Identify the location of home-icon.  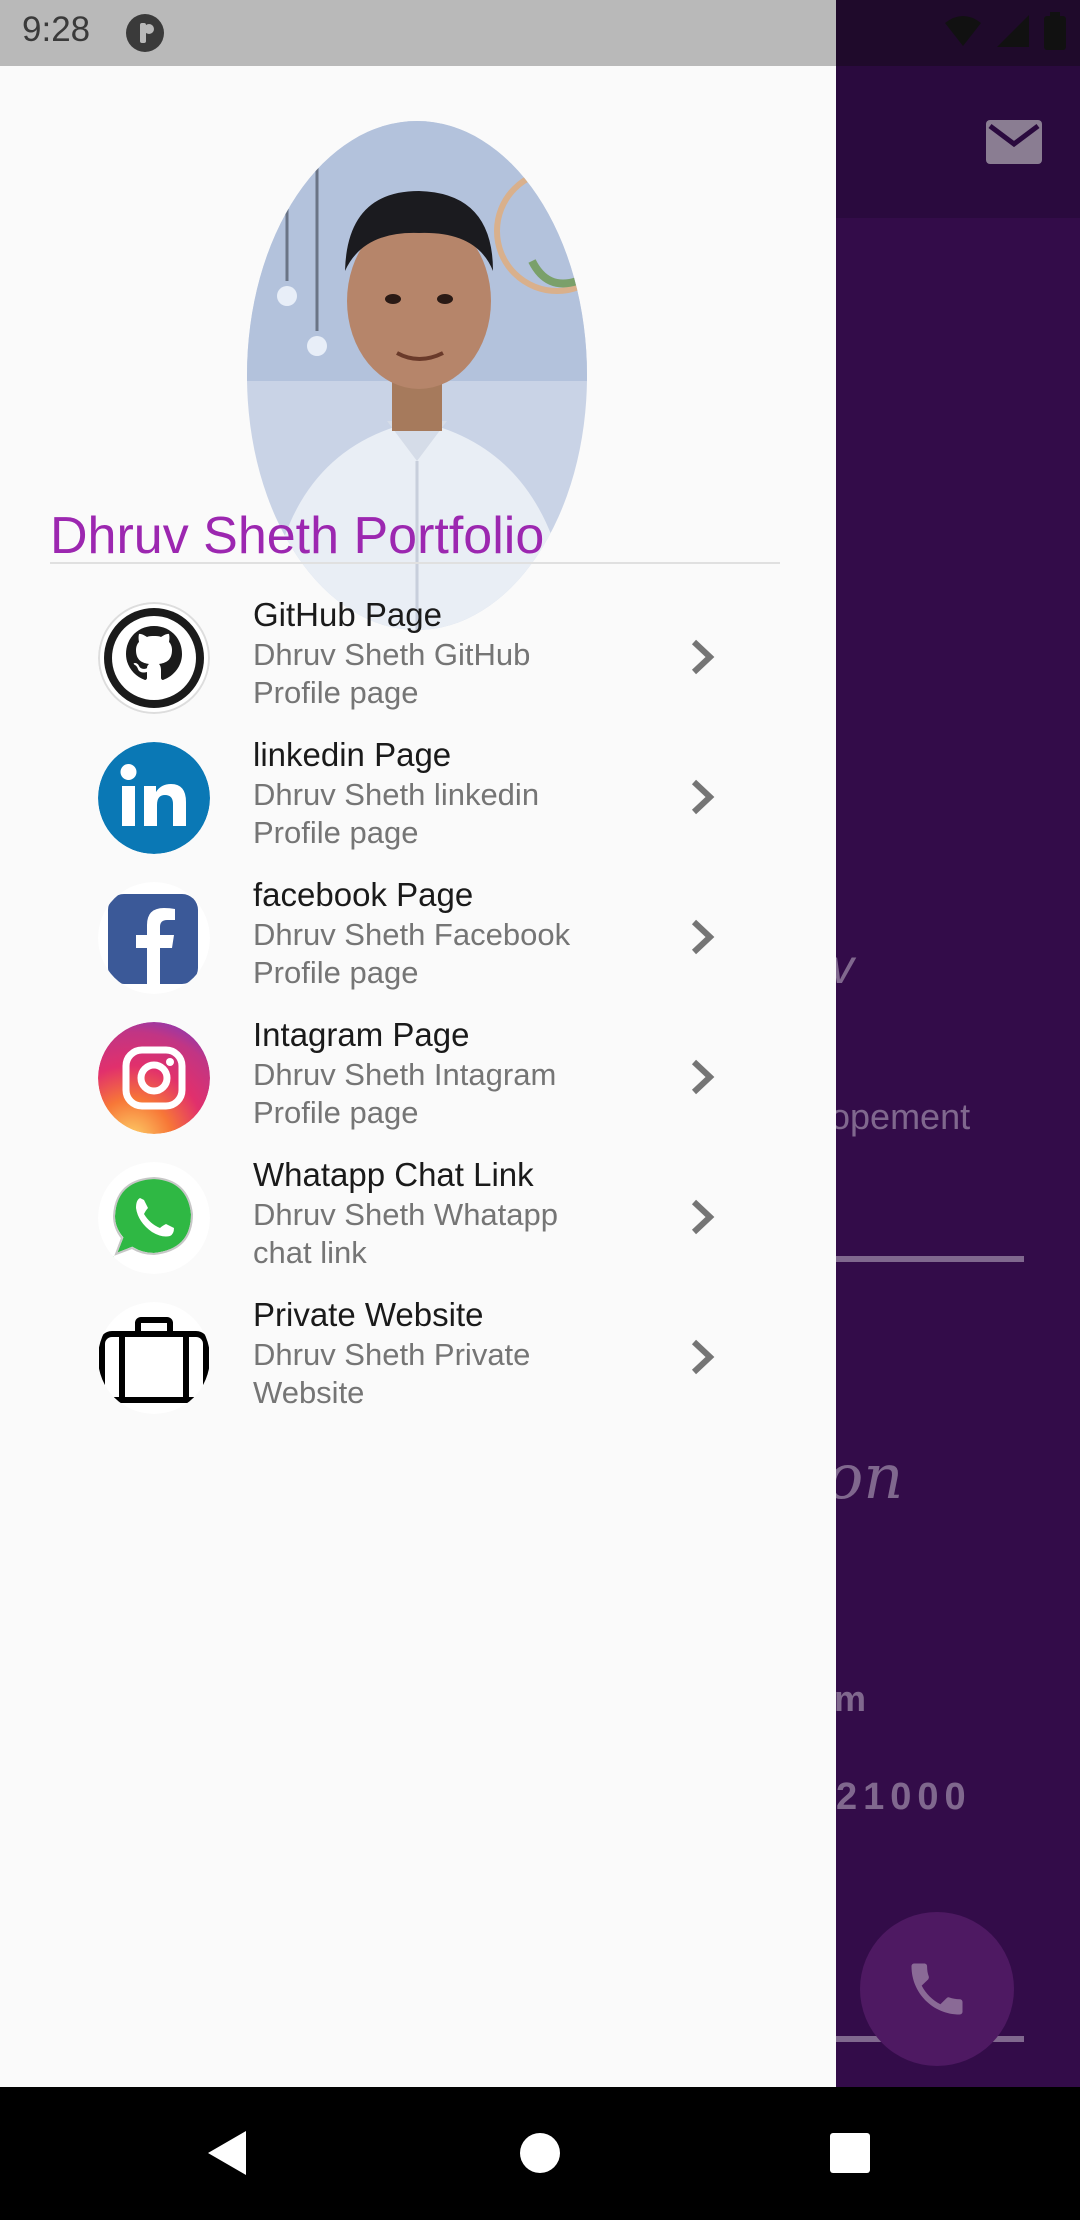
(540, 2153).